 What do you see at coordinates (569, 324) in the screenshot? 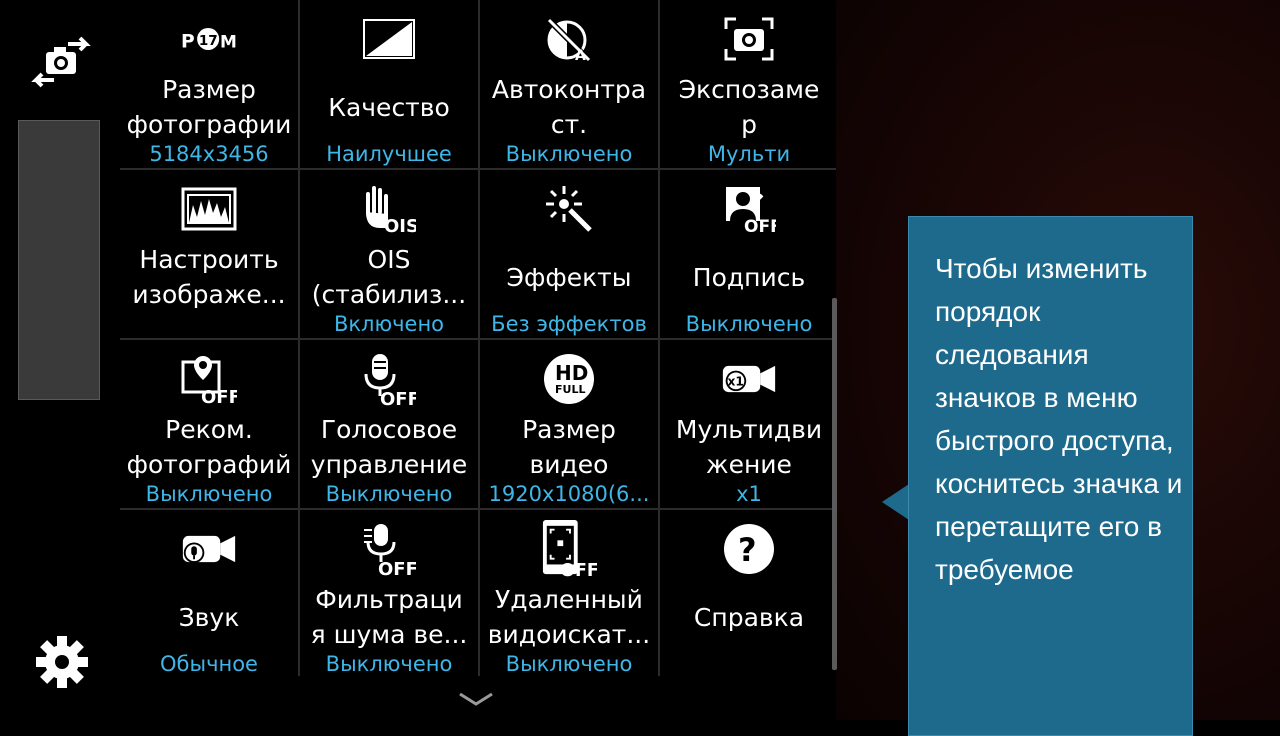
I see `setting-value: Без эффектов` at bounding box center [569, 324].